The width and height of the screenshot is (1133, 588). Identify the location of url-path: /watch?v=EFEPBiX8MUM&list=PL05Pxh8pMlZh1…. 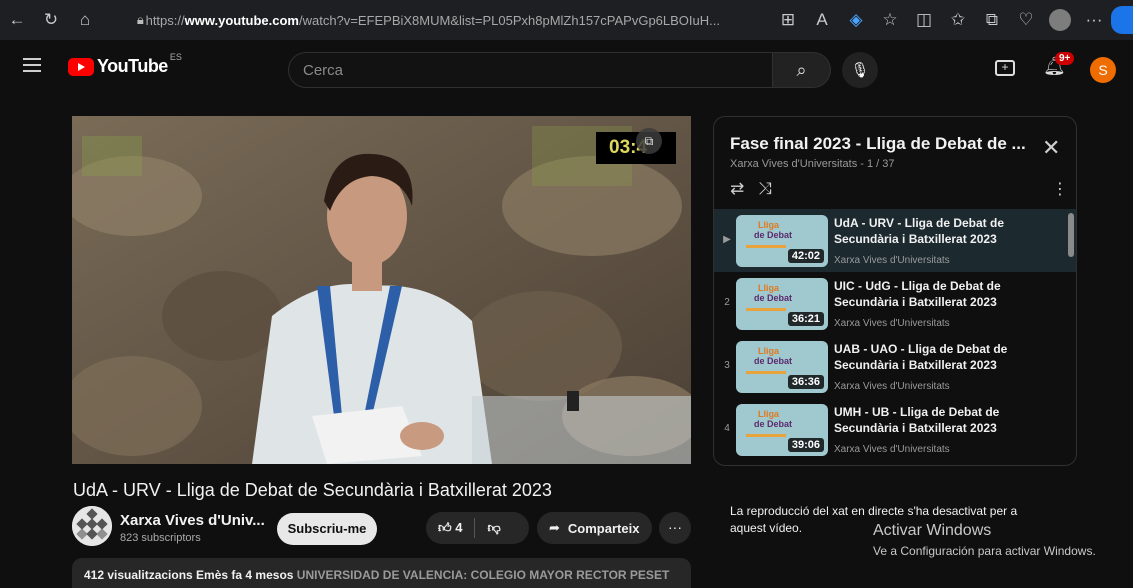
(509, 20).